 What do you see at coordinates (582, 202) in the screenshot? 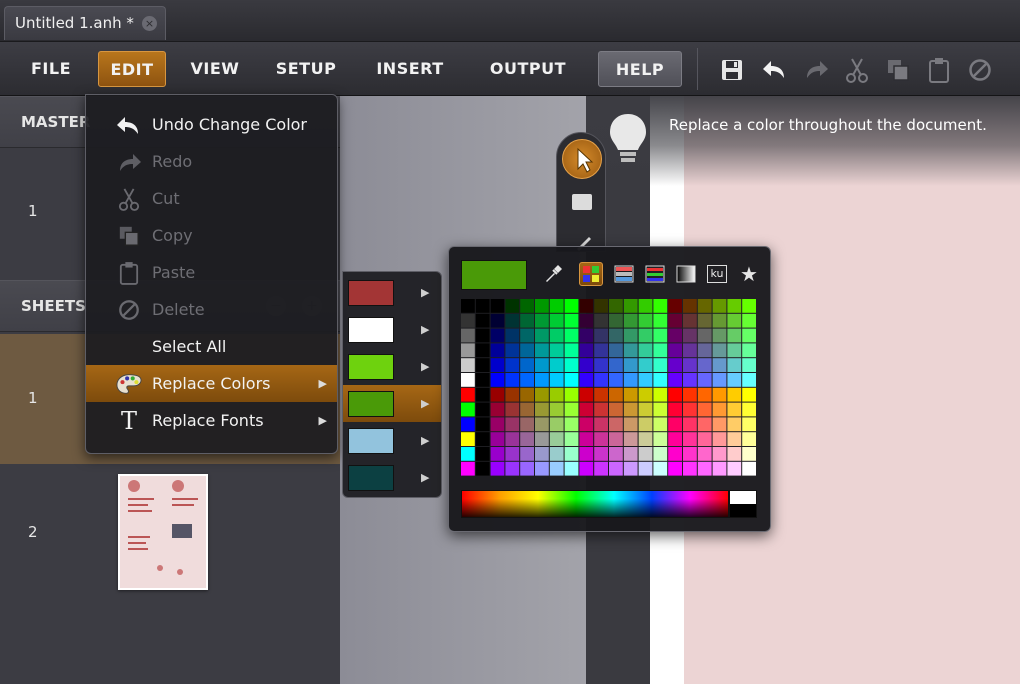
I see `rectangle-tool-button` at bounding box center [582, 202].